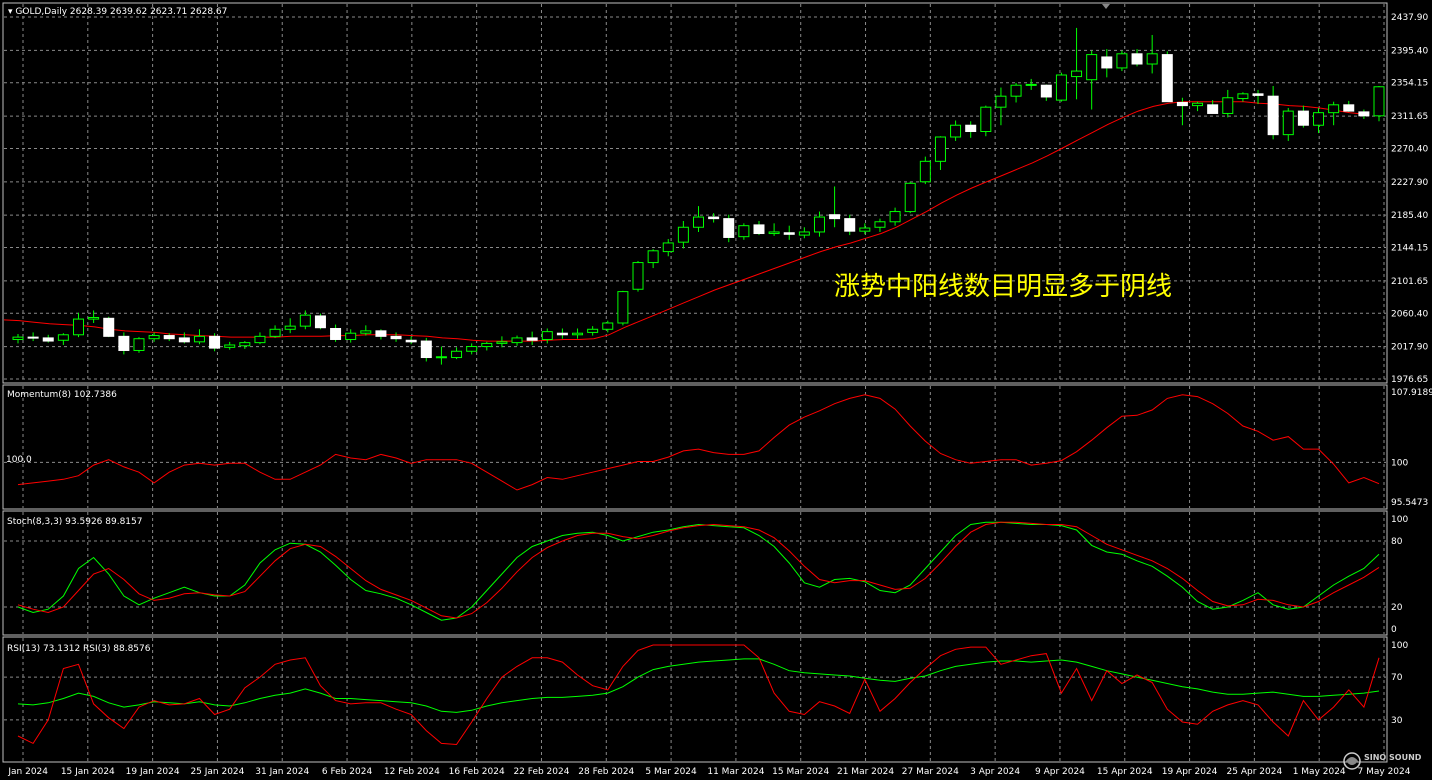 This screenshot has height=780, width=1432. I want to click on price-tick-label: 2354.15, so click(1409, 84).